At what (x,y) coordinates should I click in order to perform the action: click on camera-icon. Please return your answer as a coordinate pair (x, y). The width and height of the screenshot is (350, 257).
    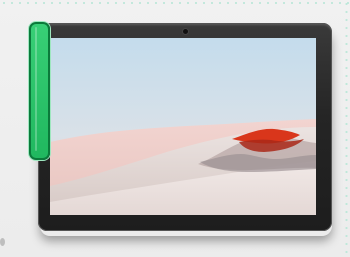
    Looking at the image, I should click on (185, 31).